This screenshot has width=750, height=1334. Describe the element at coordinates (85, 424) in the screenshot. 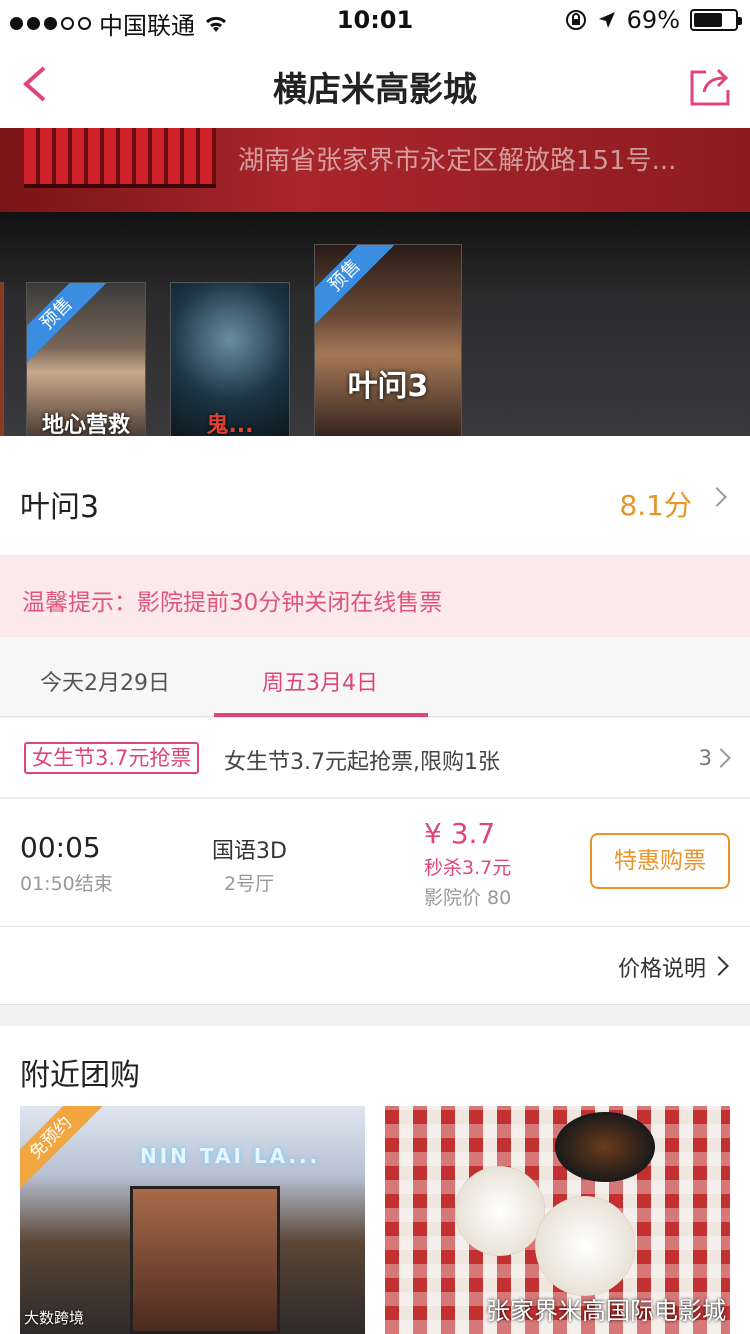

I see `poster-title: 地心营救` at that location.